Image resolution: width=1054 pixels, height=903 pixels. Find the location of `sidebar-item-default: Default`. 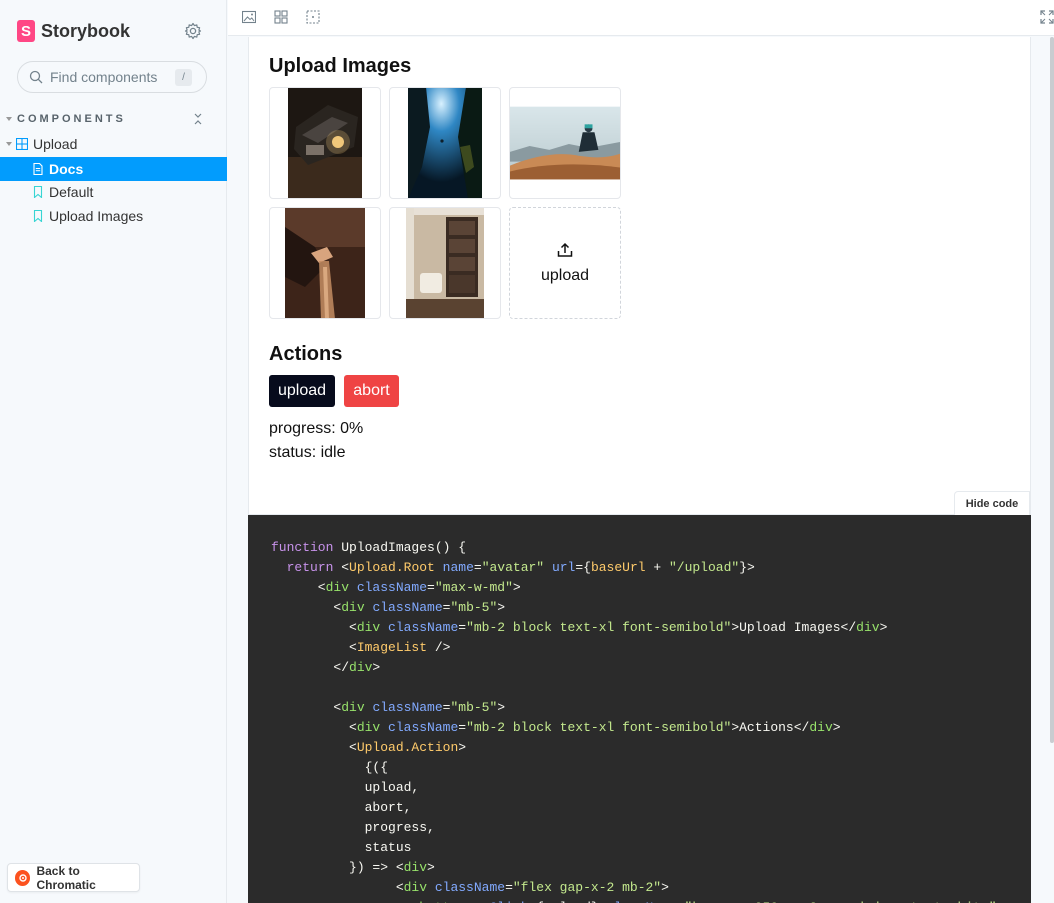

sidebar-item-default: Default is located at coordinates (113, 192).